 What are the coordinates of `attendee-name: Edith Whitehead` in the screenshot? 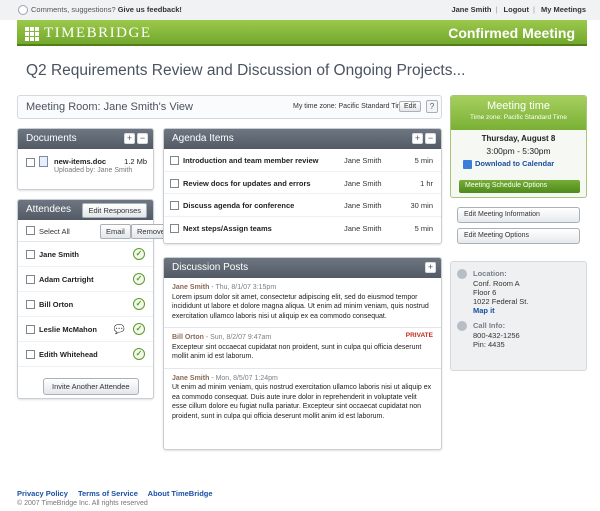 It's located at (68, 354).